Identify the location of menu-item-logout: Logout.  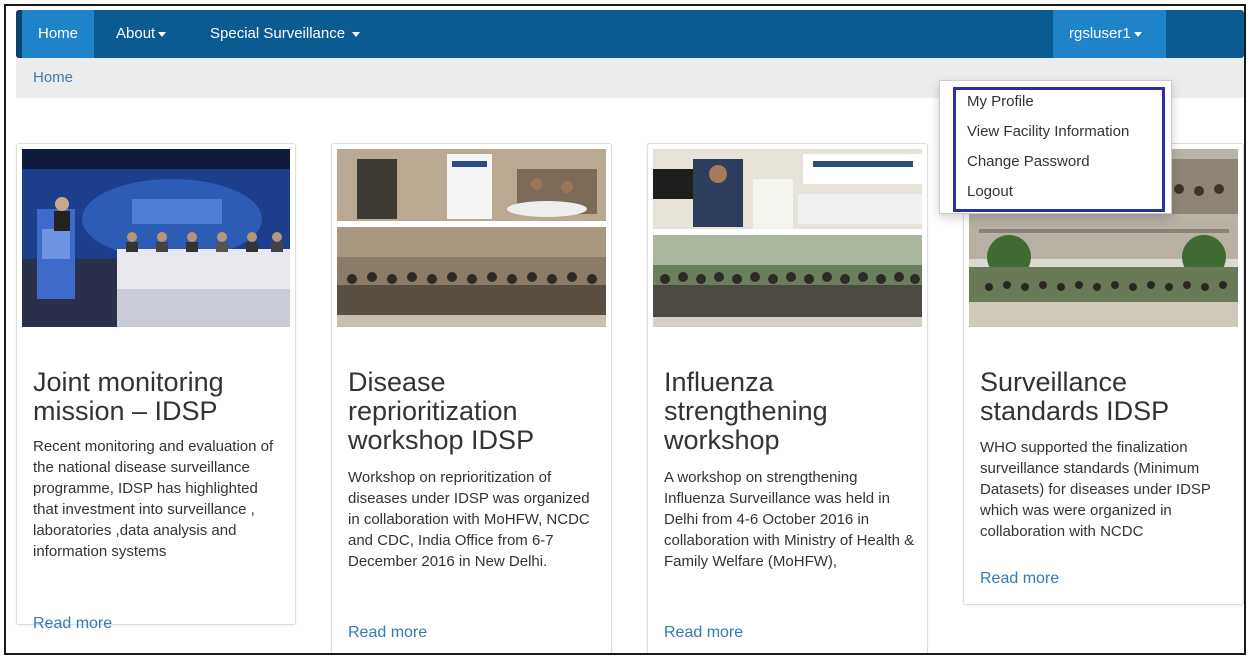
(990, 191).